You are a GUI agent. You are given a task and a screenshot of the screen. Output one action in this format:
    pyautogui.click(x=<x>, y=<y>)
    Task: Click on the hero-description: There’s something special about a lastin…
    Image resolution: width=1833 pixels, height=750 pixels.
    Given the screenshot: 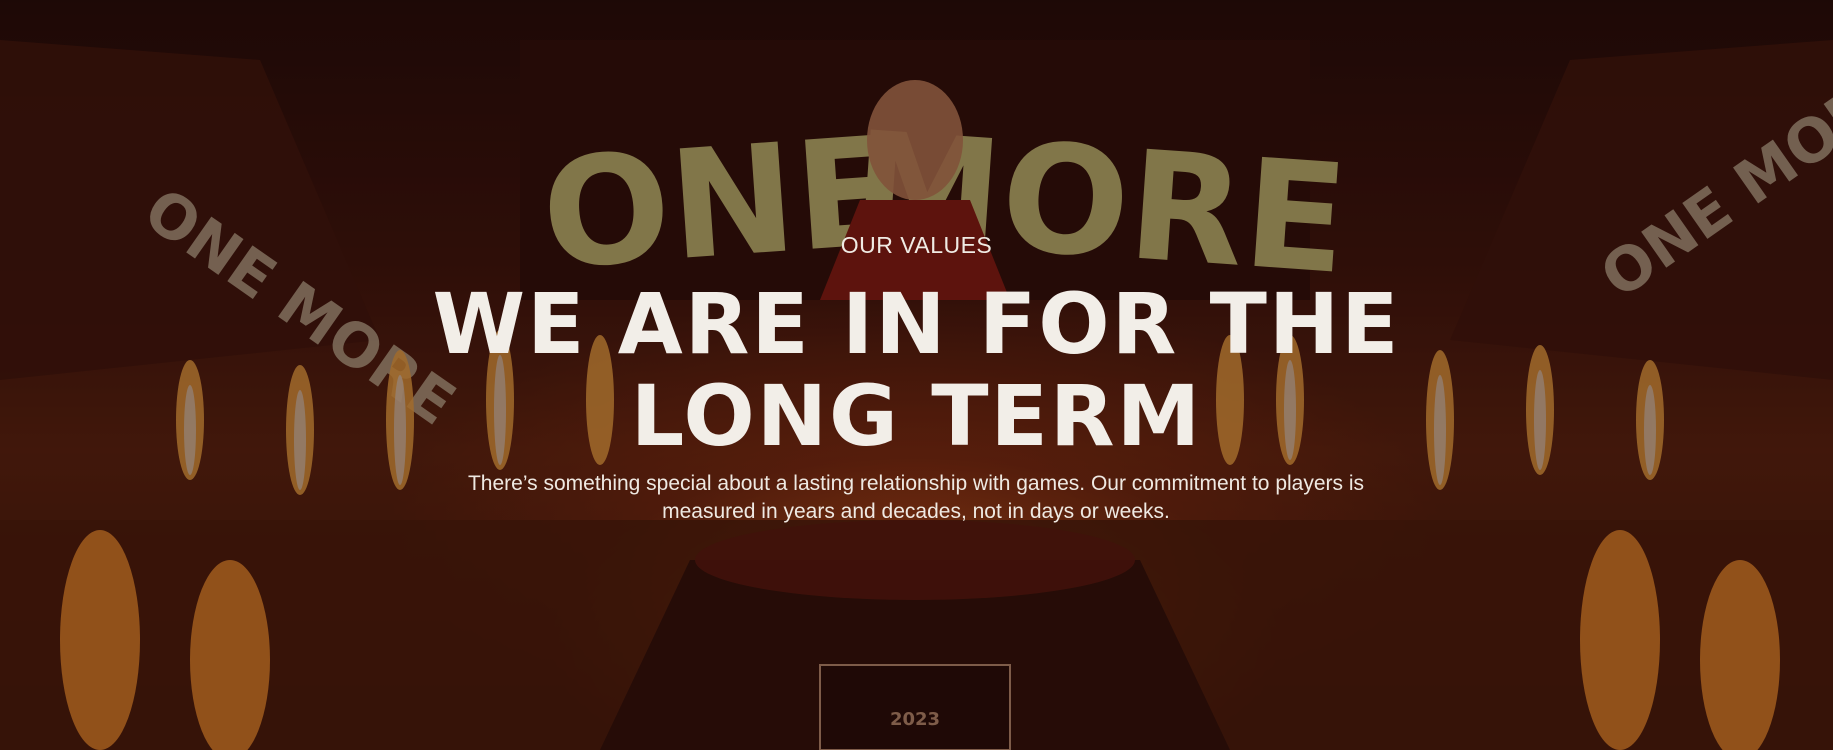 What is the action you would take?
    pyautogui.click(x=916, y=497)
    